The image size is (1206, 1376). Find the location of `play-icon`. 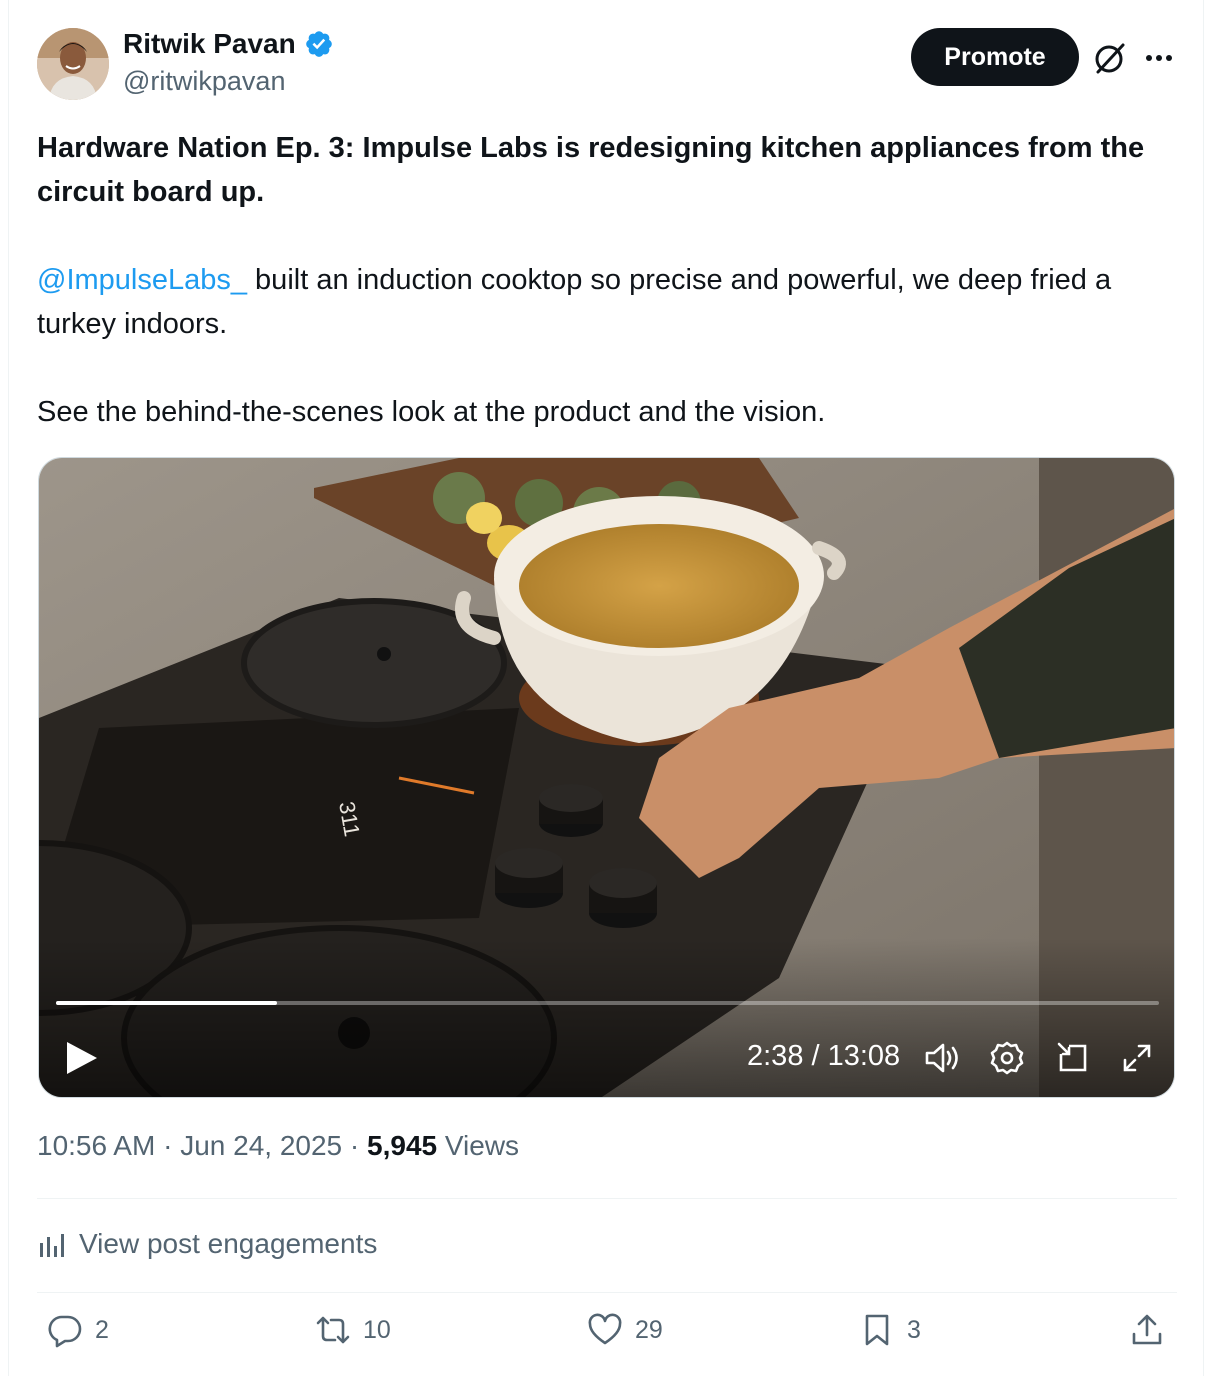

play-icon is located at coordinates (81, 1058).